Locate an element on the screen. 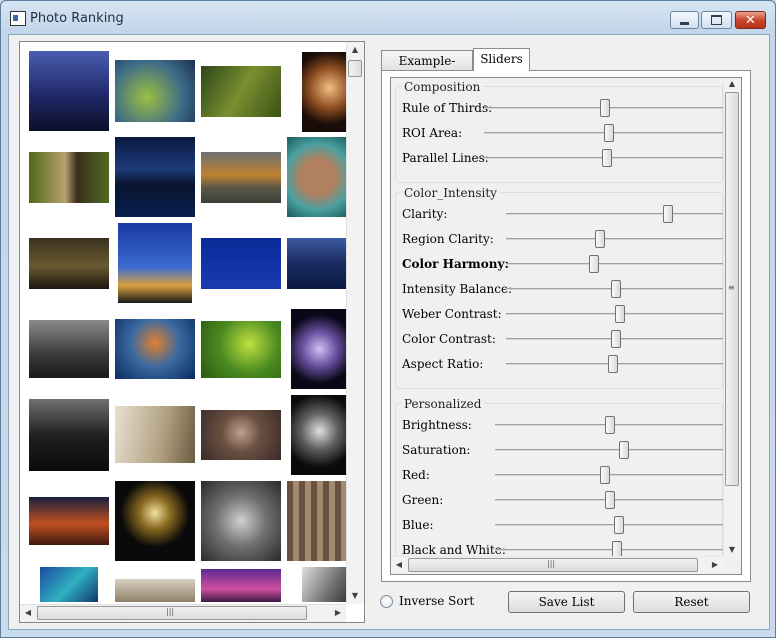 This screenshot has width=776, height=638. slider-label: Blue: is located at coordinates (418, 525).